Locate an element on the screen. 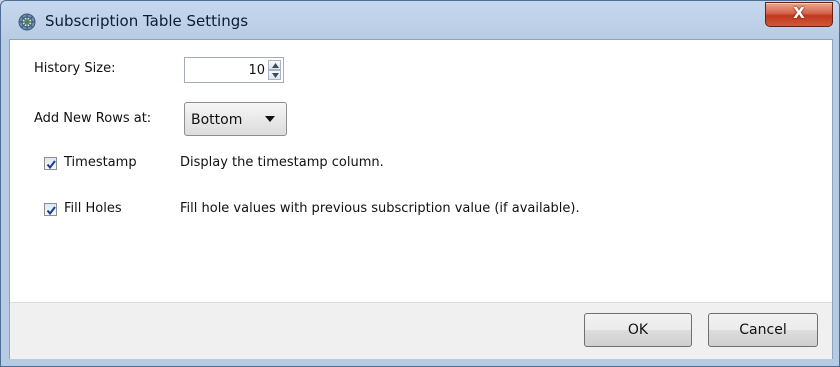 This screenshot has height=367, width=840. chevron-up-icon is located at coordinates (275, 65).